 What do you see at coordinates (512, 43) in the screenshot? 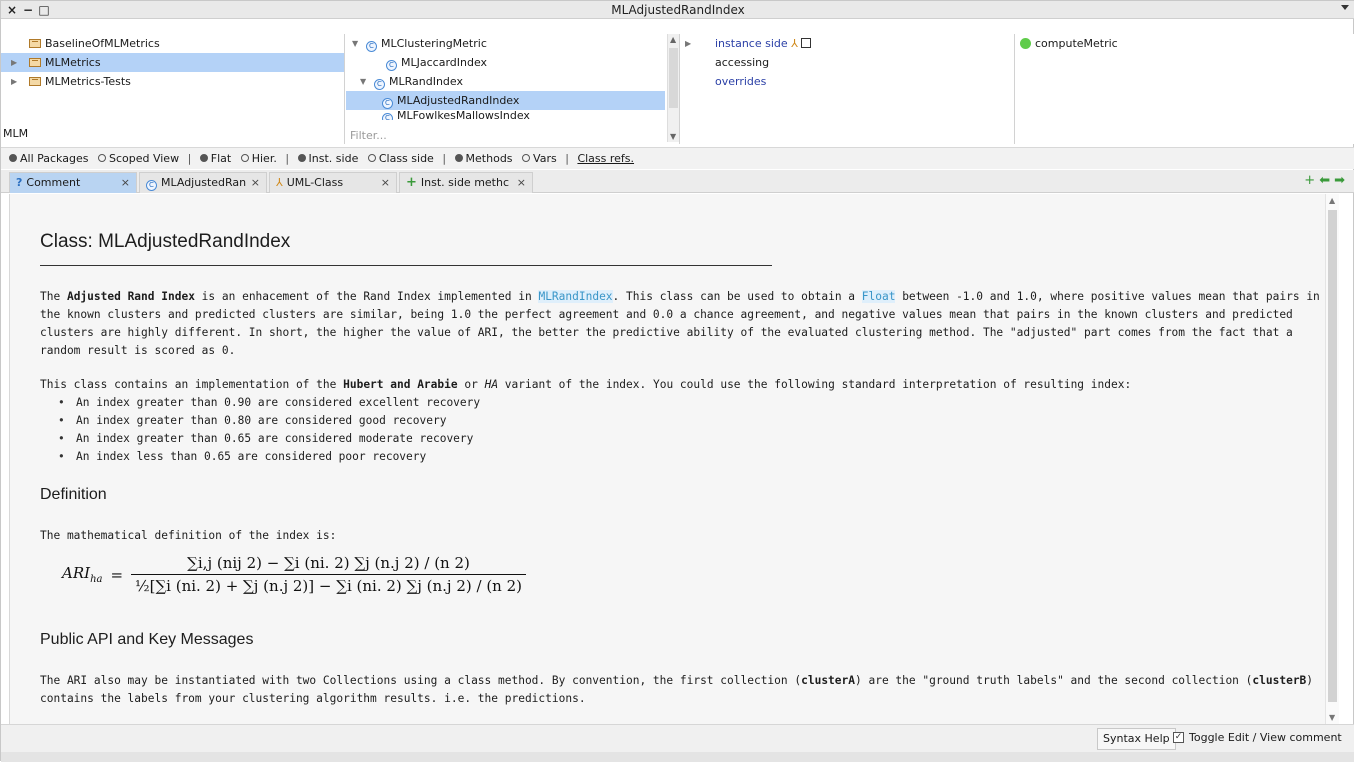
I see `class-item: ▼ C MLClusteringMetric` at bounding box center [512, 43].